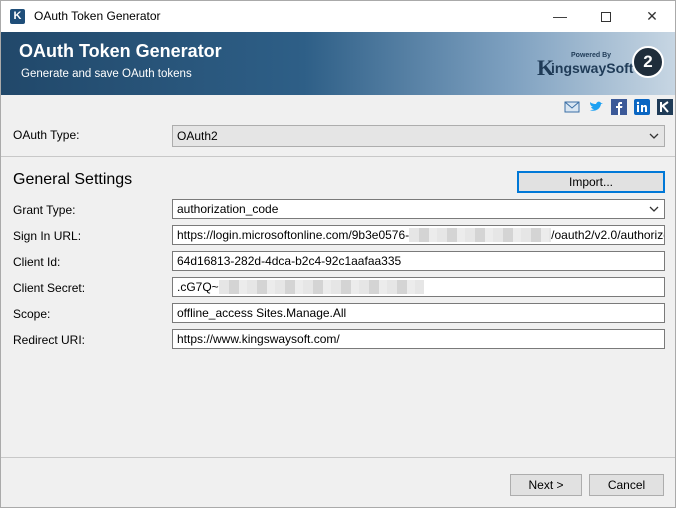 The image size is (676, 508). Describe the element at coordinates (47, 236) in the screenshot. I see `sign-in-url-label: Sign In URL:` at that location.